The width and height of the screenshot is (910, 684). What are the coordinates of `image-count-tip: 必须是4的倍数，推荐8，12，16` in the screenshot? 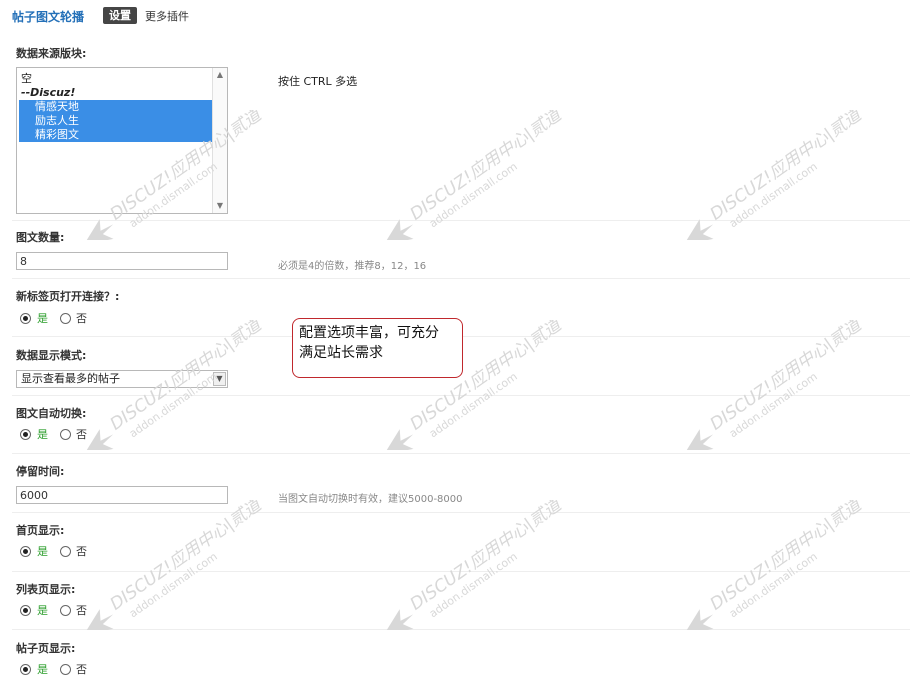 It's located at (352, 266).